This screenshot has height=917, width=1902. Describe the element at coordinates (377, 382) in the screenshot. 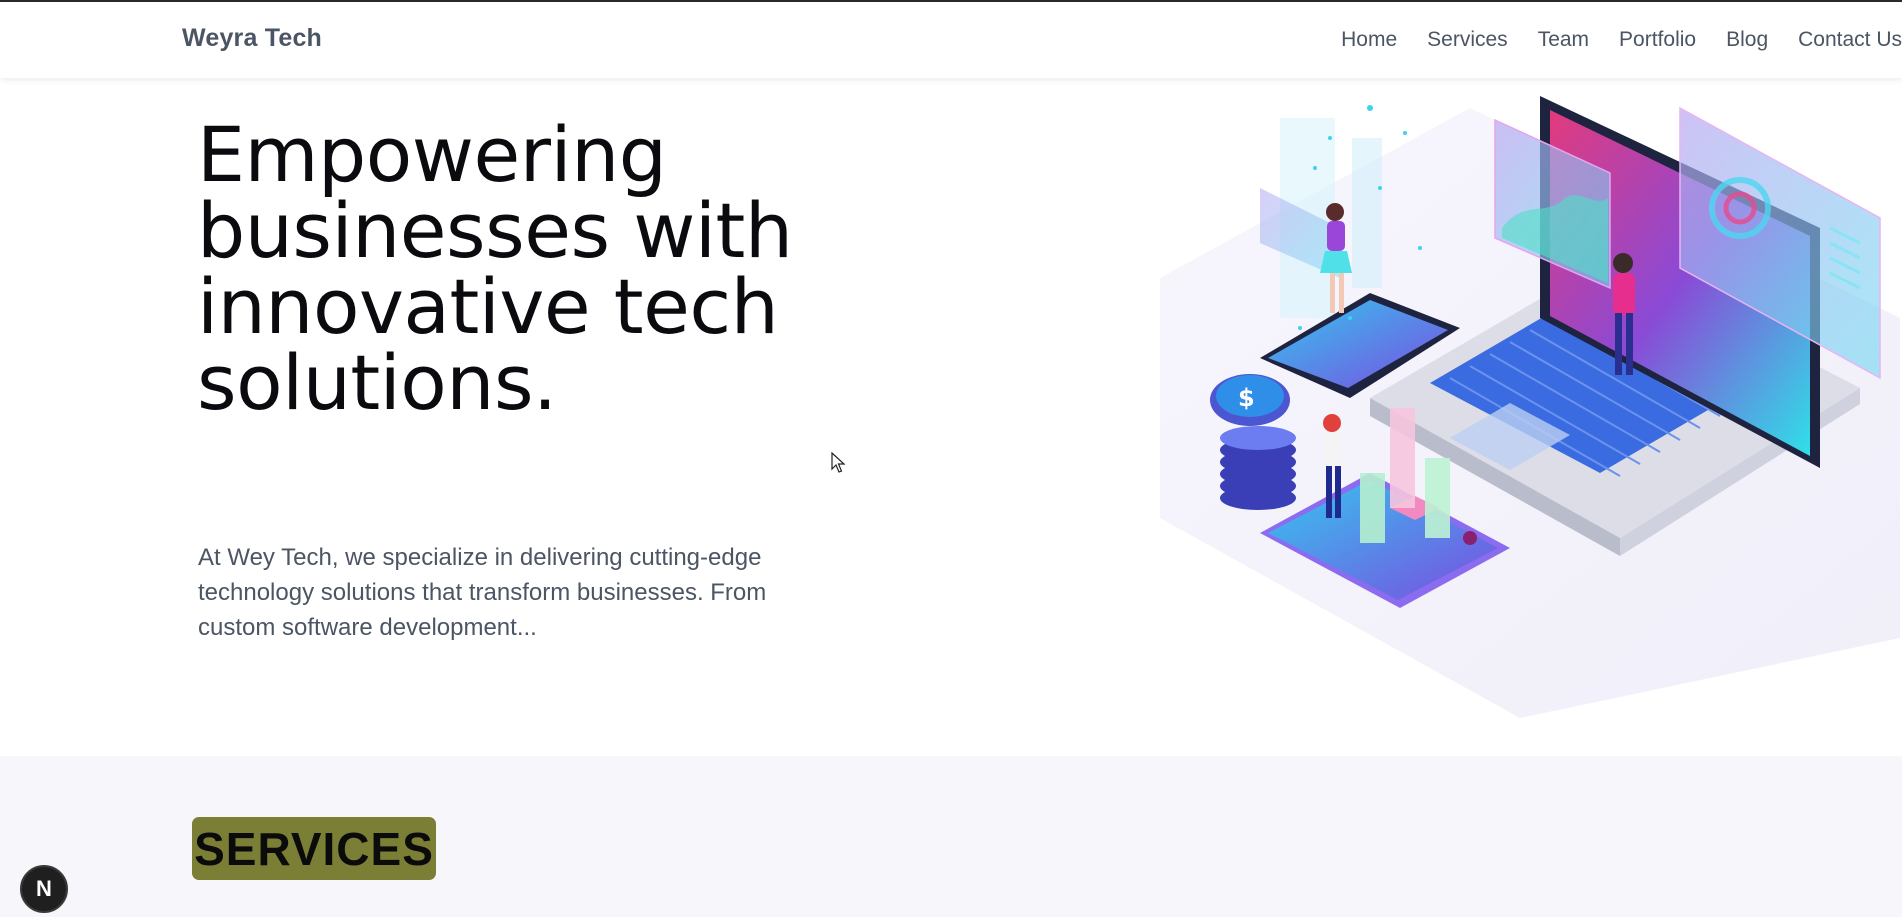

I see `headline-line: solutions.` at that location.